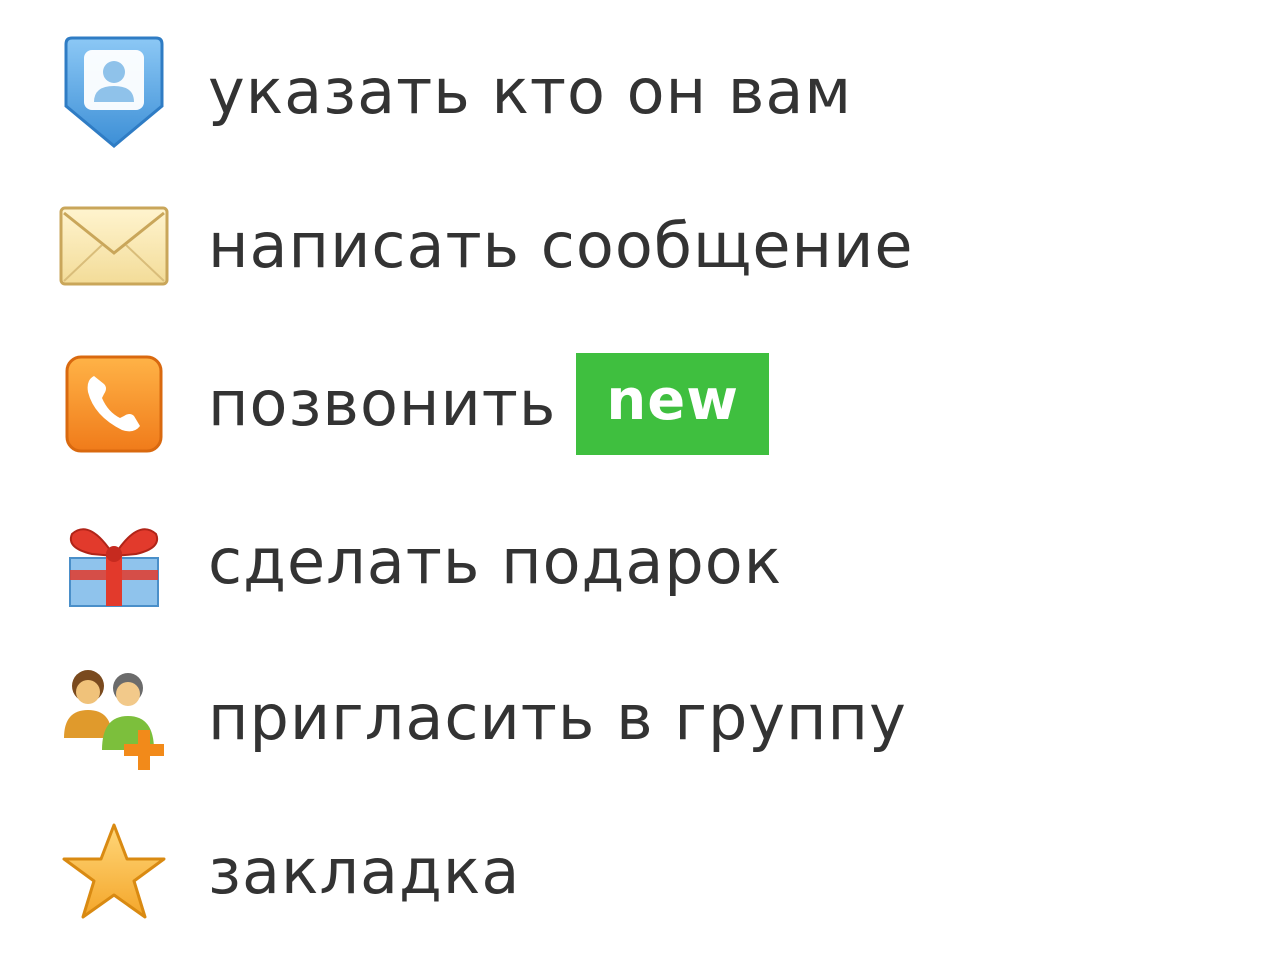 The image size is (1280, 960). I want to click on menu-item-bookmark: закладка, so click(288, 872).